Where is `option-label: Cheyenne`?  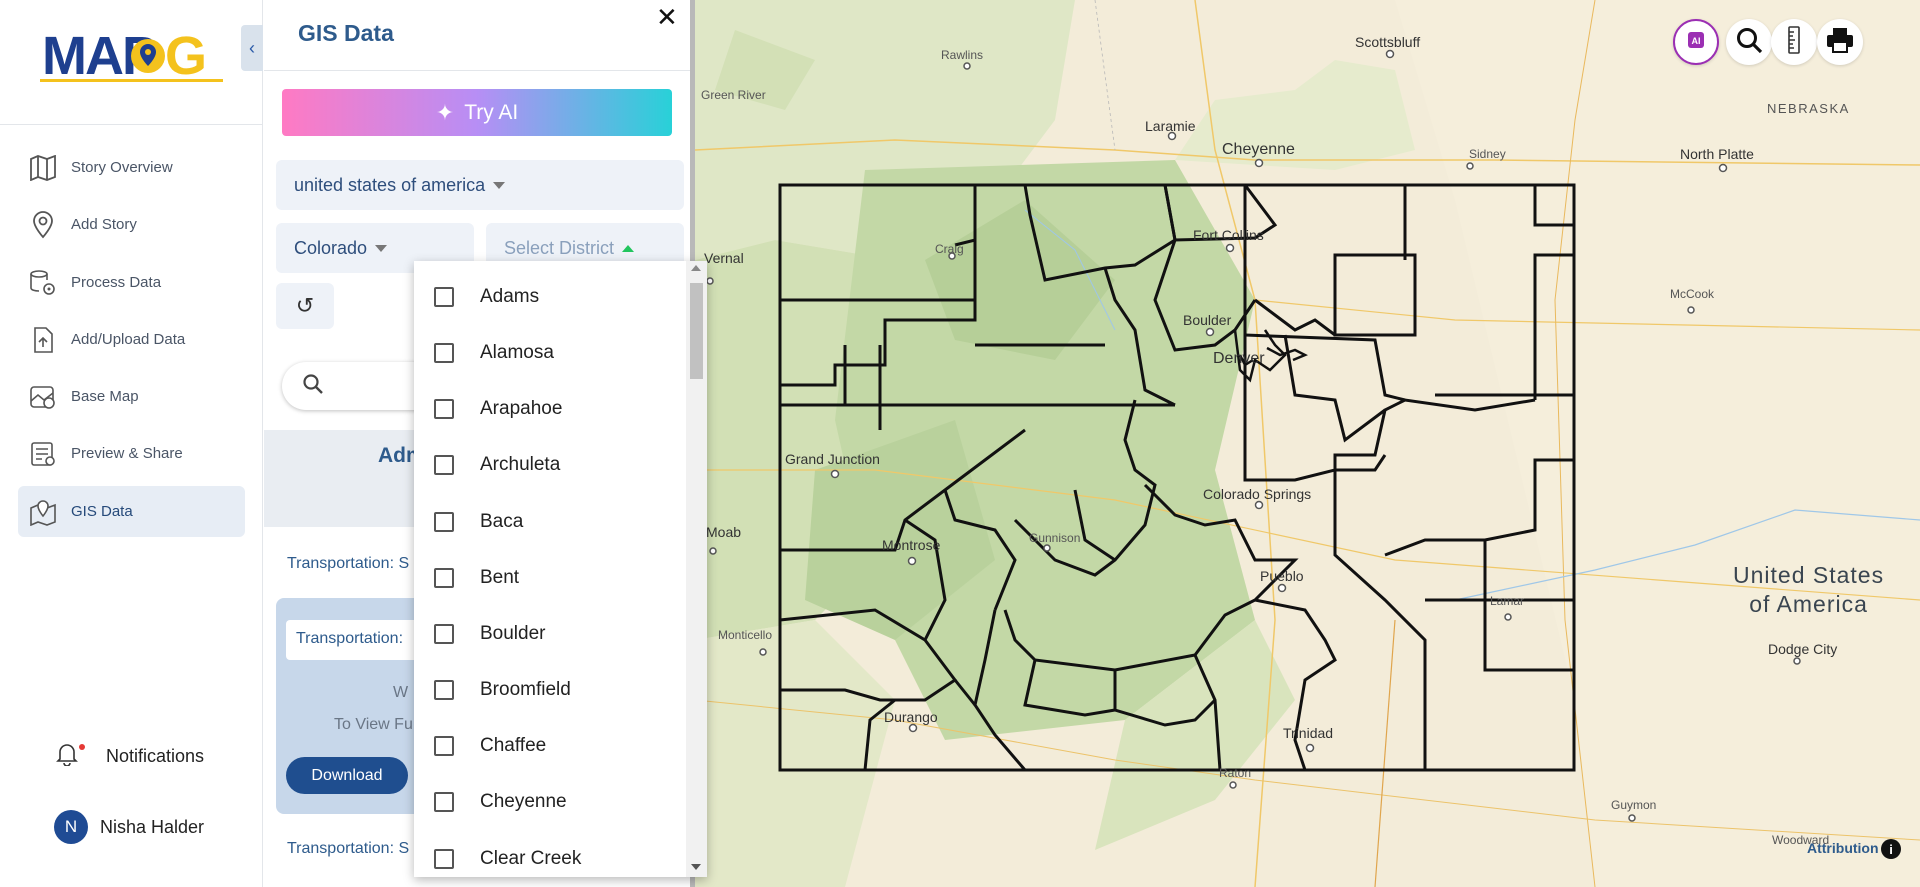 option-label: Cheyenne is located at coordinates (523, 801).